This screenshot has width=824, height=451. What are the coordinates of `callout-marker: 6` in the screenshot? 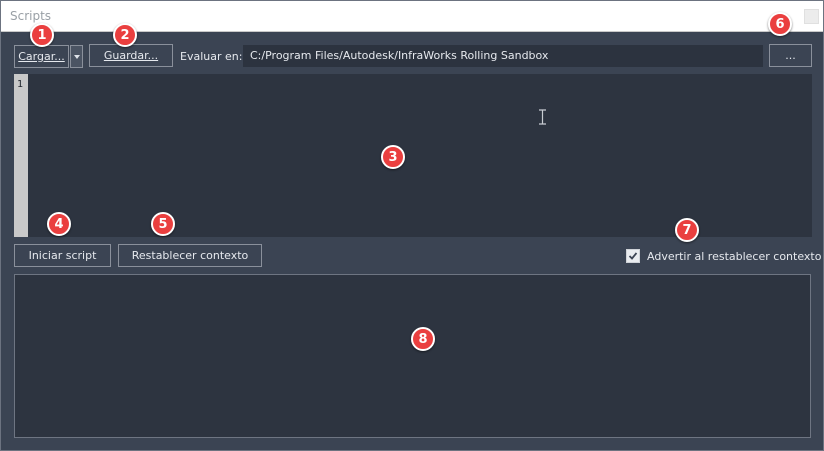 It's located at (780, 24).